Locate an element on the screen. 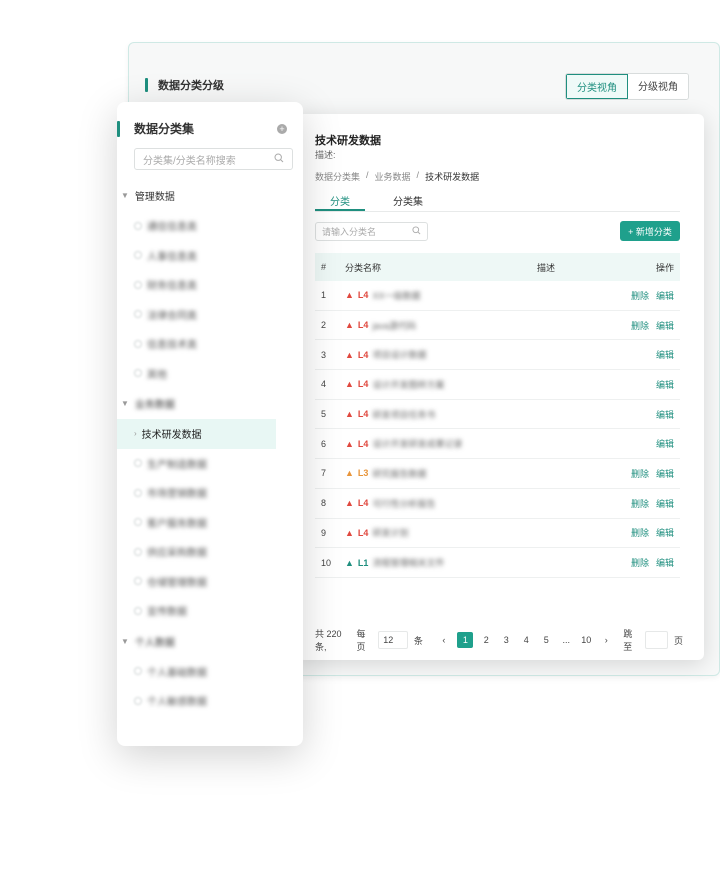 The width and height of the screenshot is (720, 873). page-1: 1 is located at coordinates (465, 640).